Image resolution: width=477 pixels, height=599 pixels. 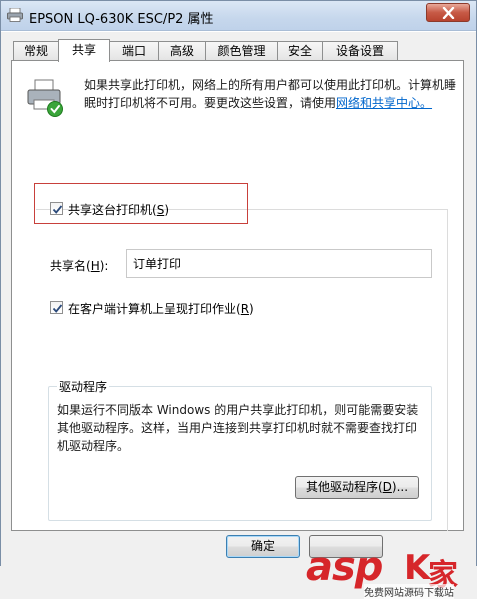 I want to click on title-bar: EPSON LQ-630K ESC/P2 属性, so click(x=238, y=16).